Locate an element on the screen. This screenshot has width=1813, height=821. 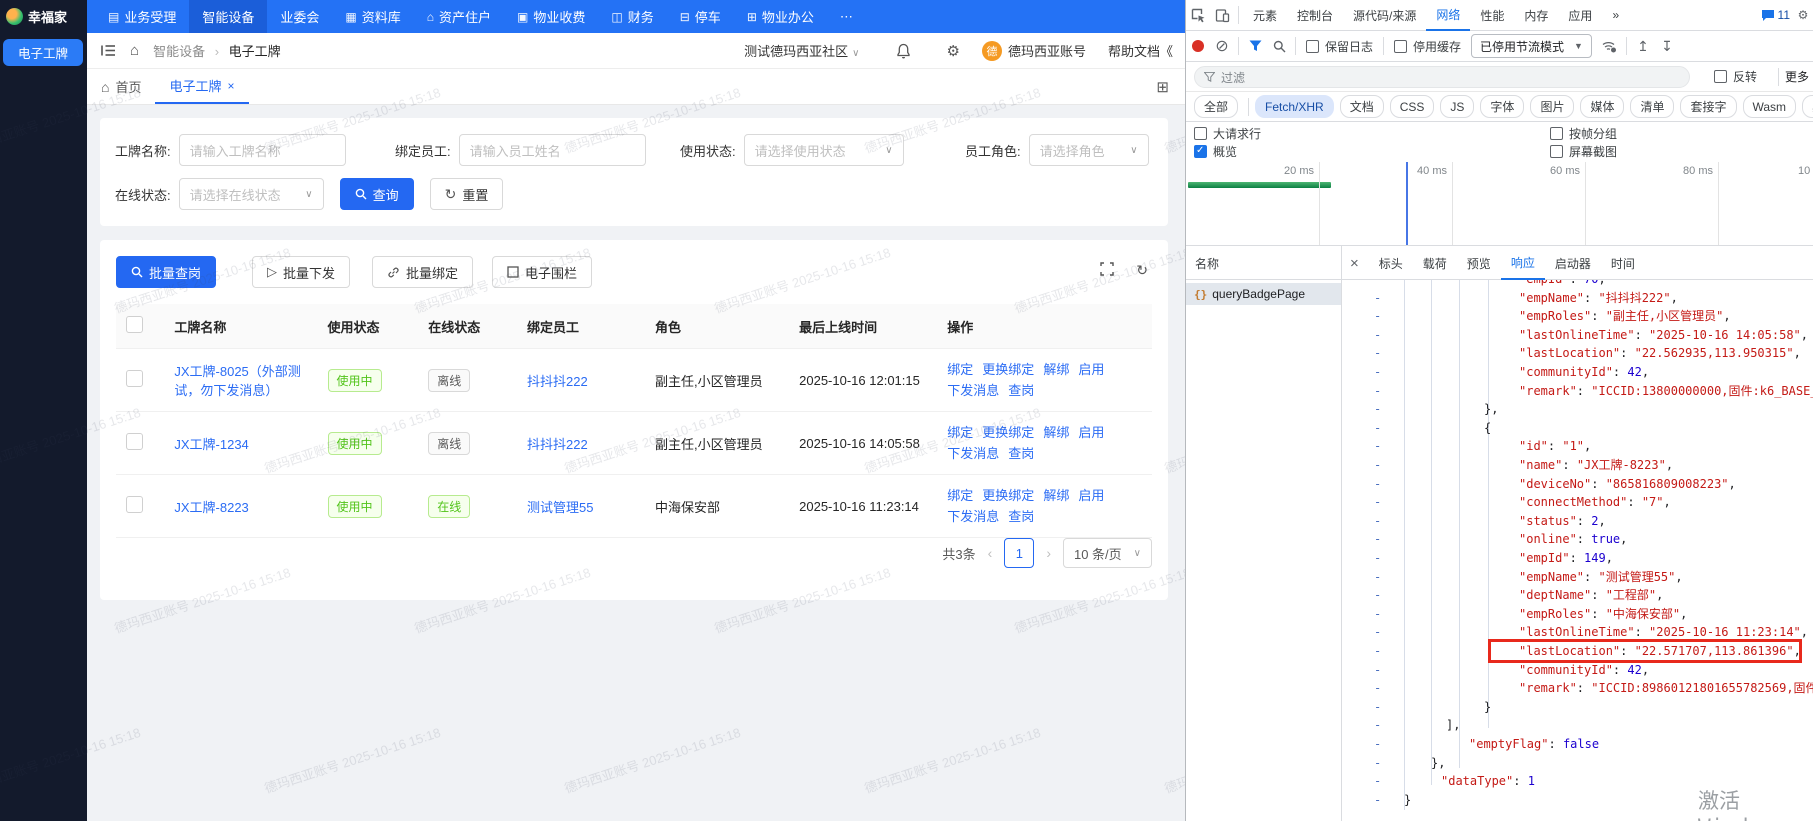
throttling-select: 已停用节流模式 ▼ is located at coordinates (1531, 46).